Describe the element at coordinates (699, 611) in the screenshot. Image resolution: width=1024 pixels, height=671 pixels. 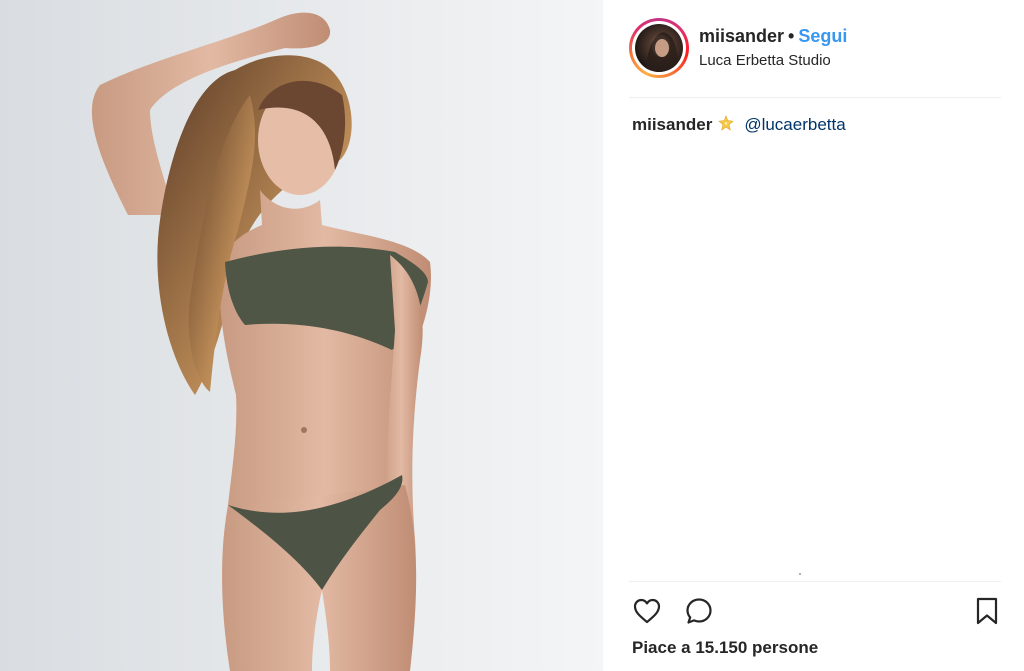
I see `comment-icon` at that location.